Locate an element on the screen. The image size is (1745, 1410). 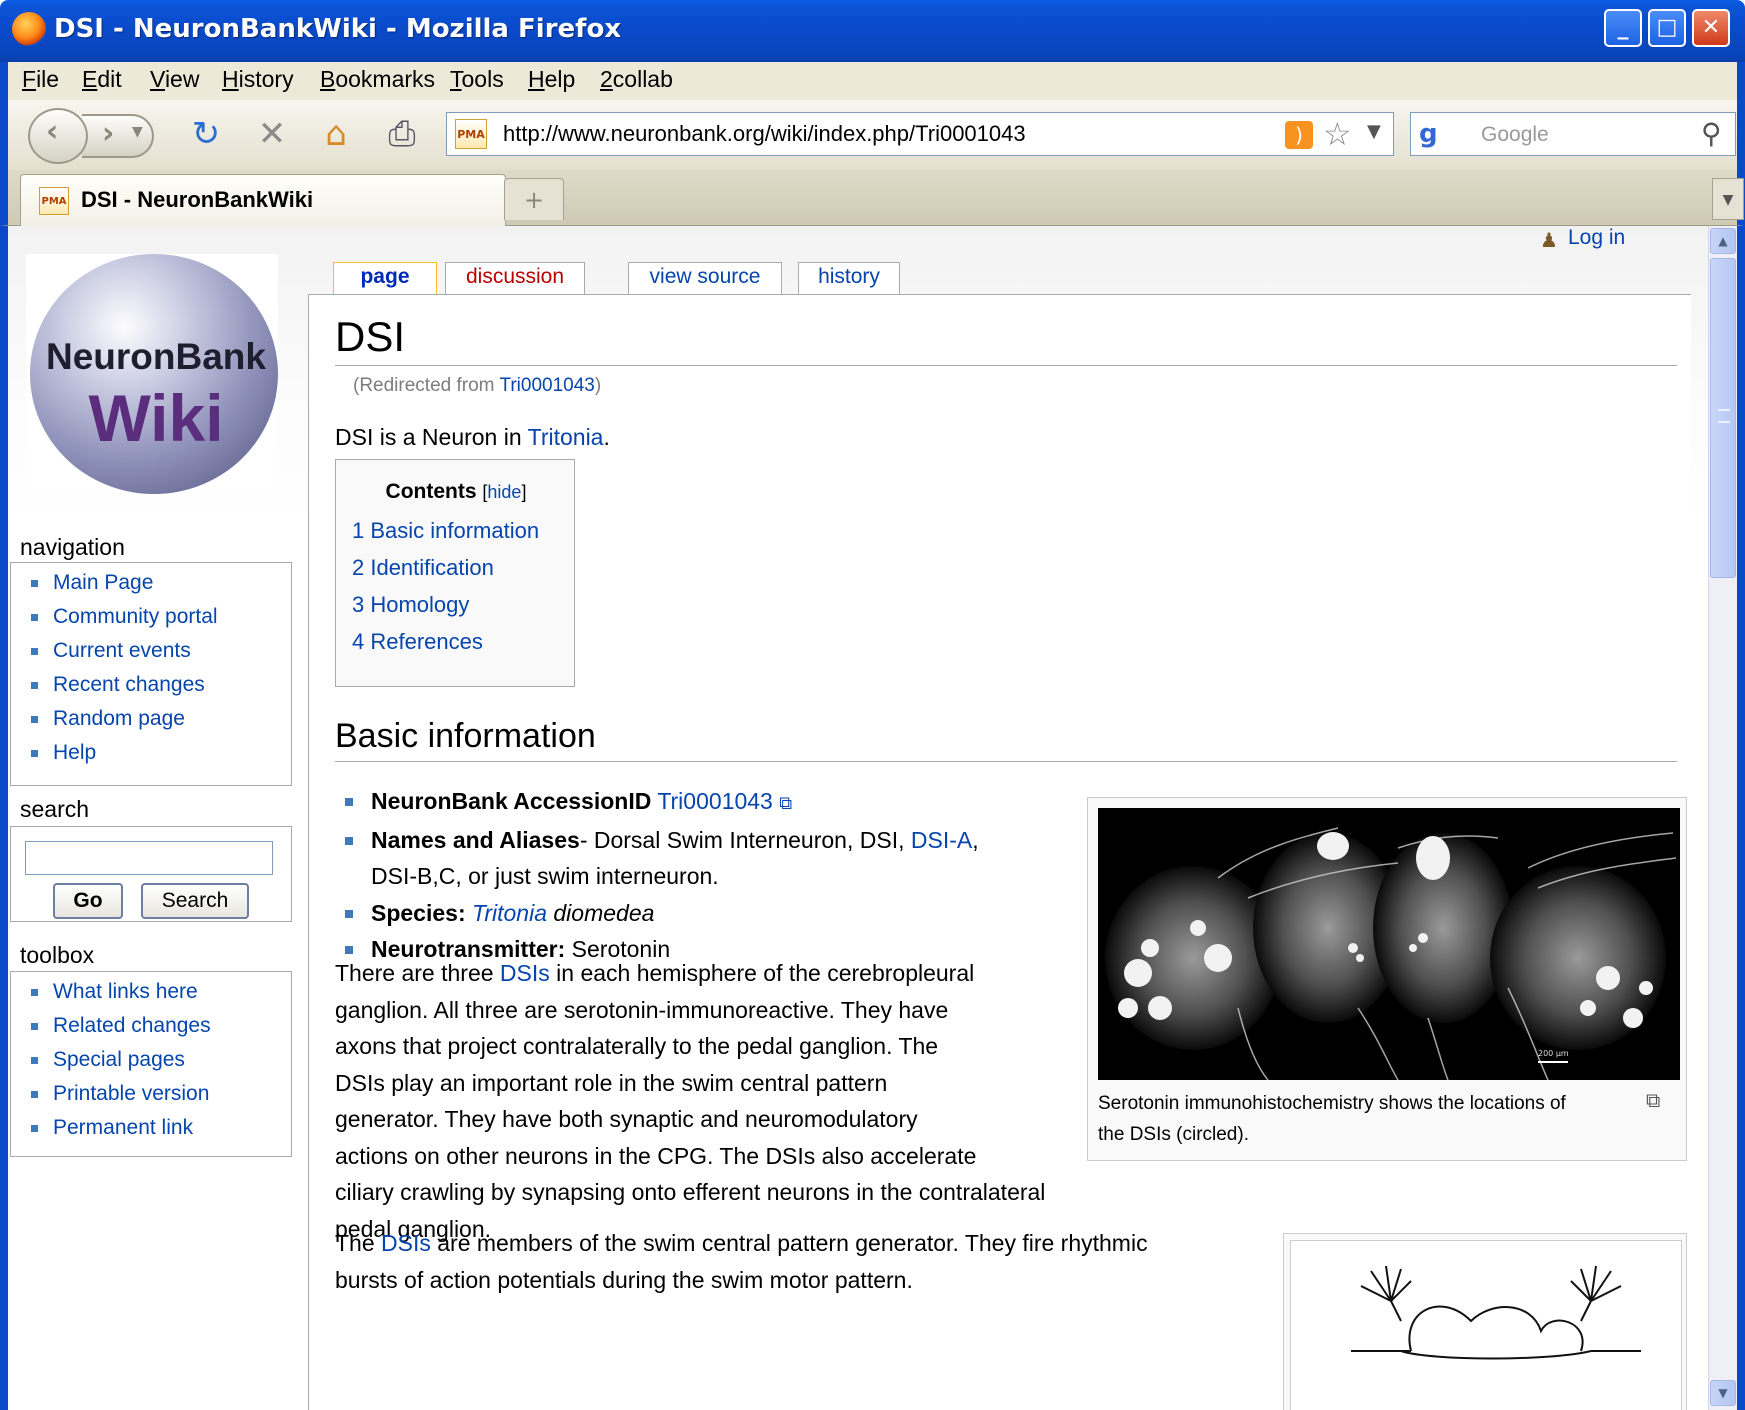
toc-item-homology: 3 Homology is located at coordinates (445, 610).